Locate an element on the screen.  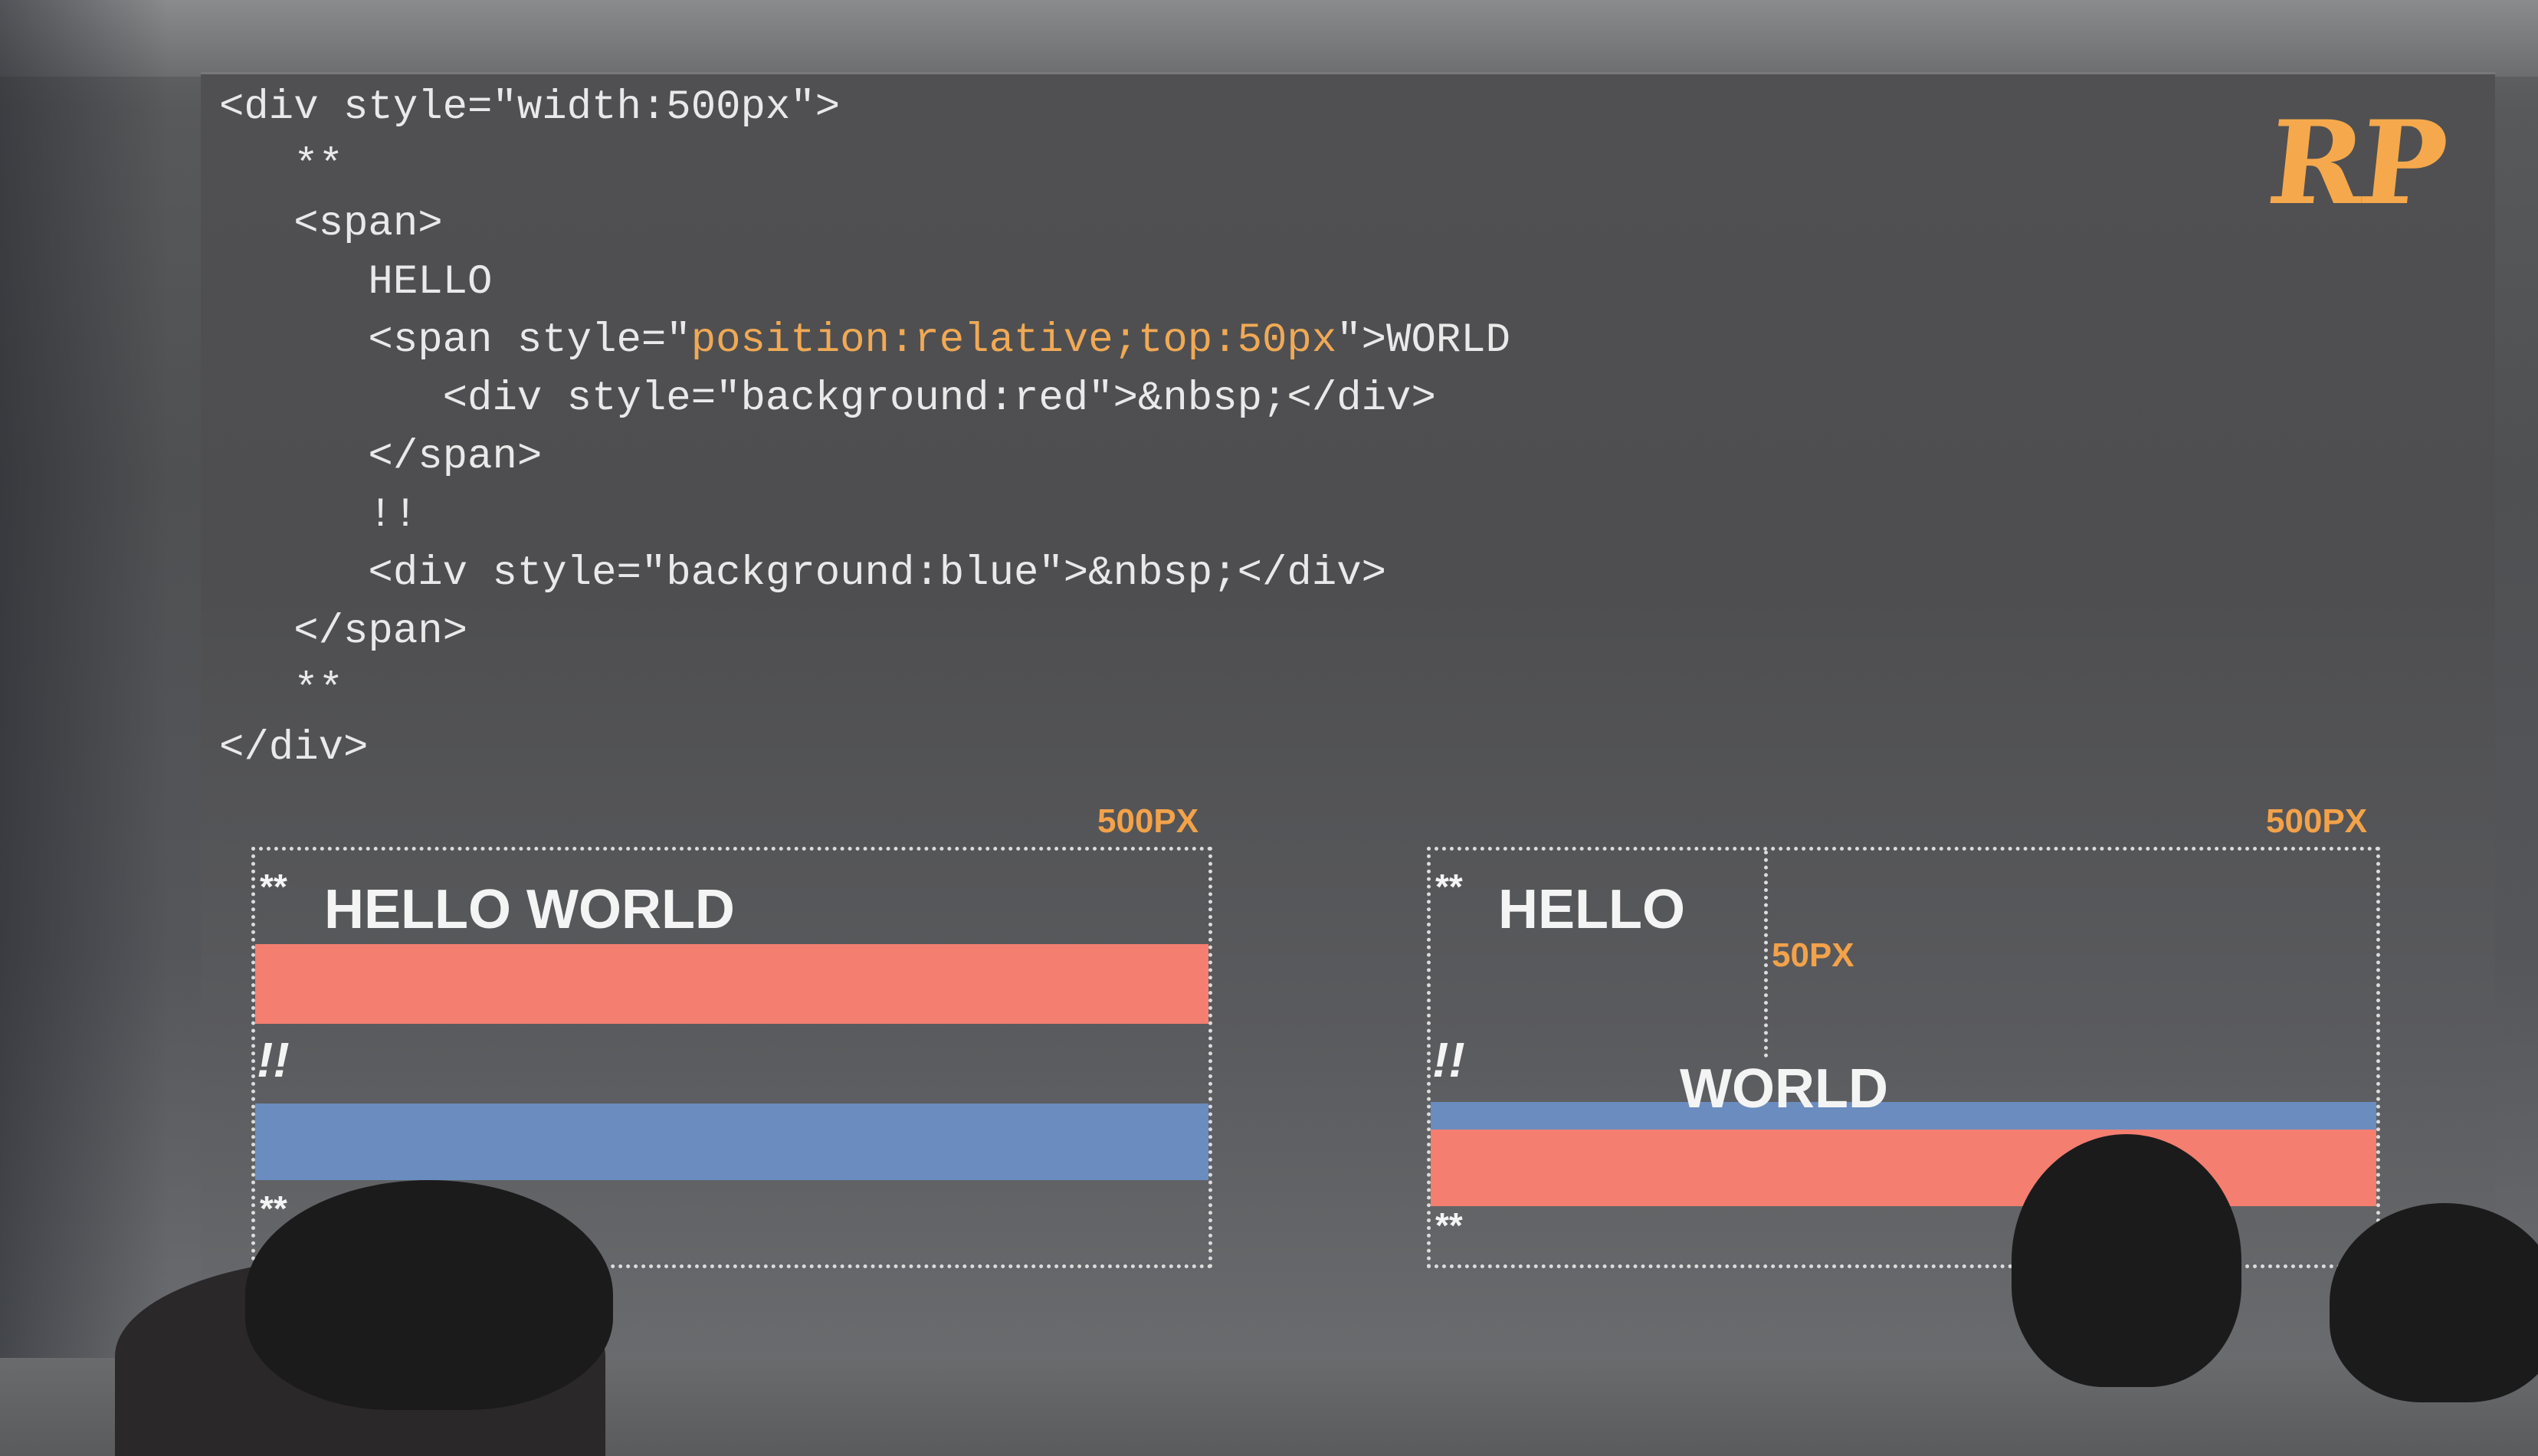
right-red-block is located at coordinates (1903, 1168).